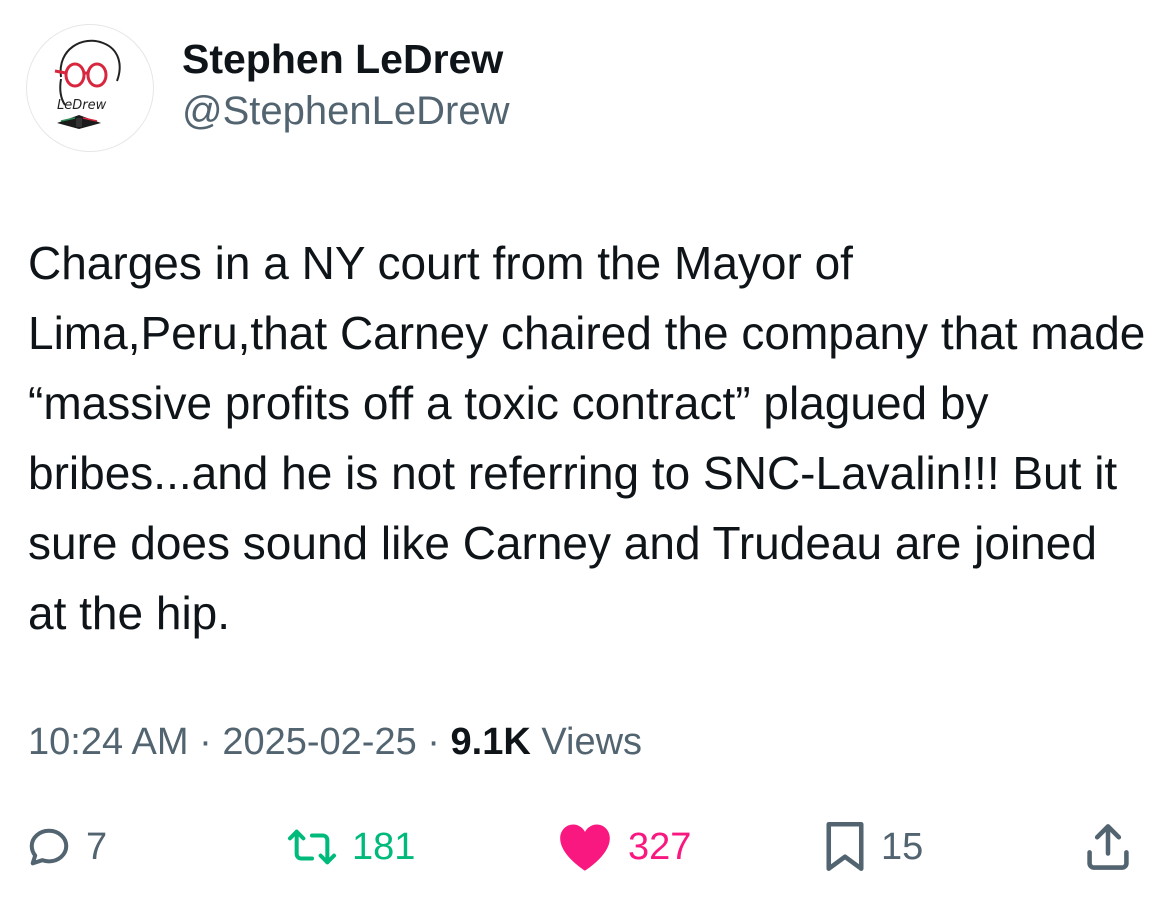 This screenshot has height=911, width=1169. I want to click on bookmark-count: 15, so click(902, 846).